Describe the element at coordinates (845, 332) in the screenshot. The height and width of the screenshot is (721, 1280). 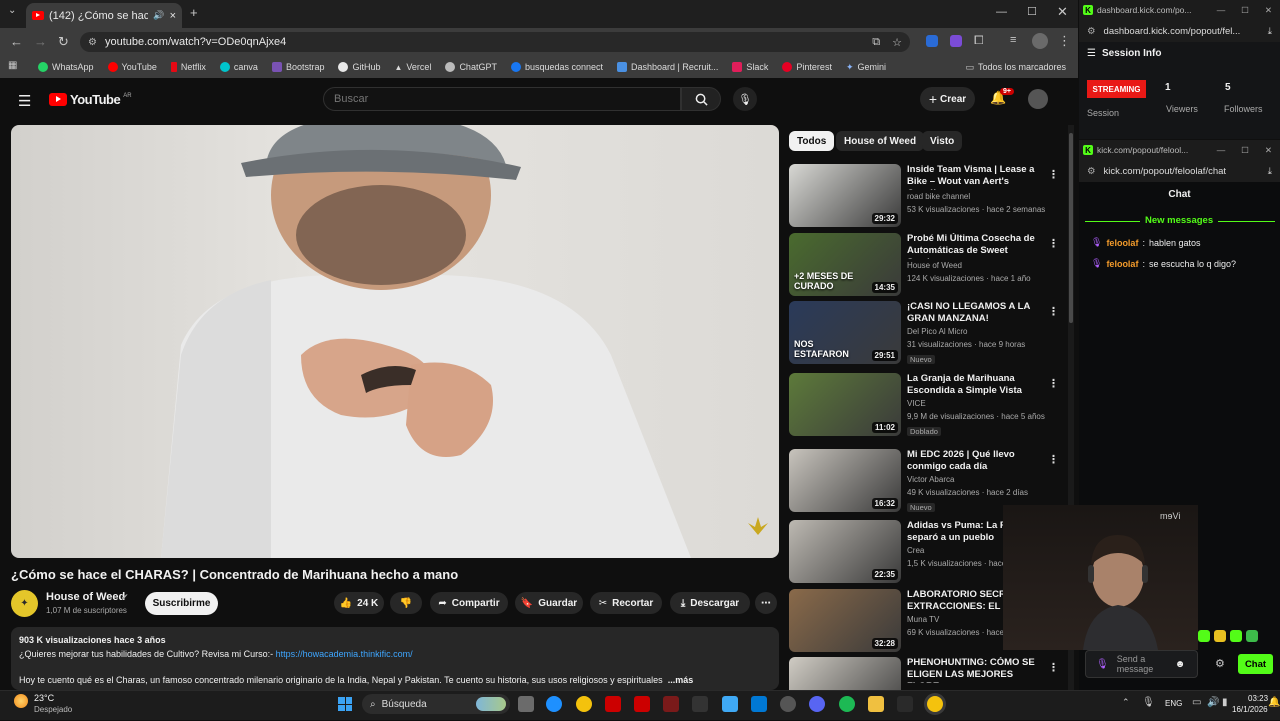
I see `video-thumbnail: NOS ESTAFARON 29:51` at that location.